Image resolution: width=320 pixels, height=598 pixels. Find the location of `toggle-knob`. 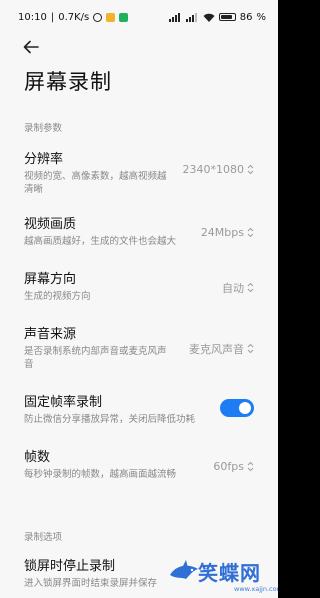

toggle-knob is located at coordinates (245, 408).